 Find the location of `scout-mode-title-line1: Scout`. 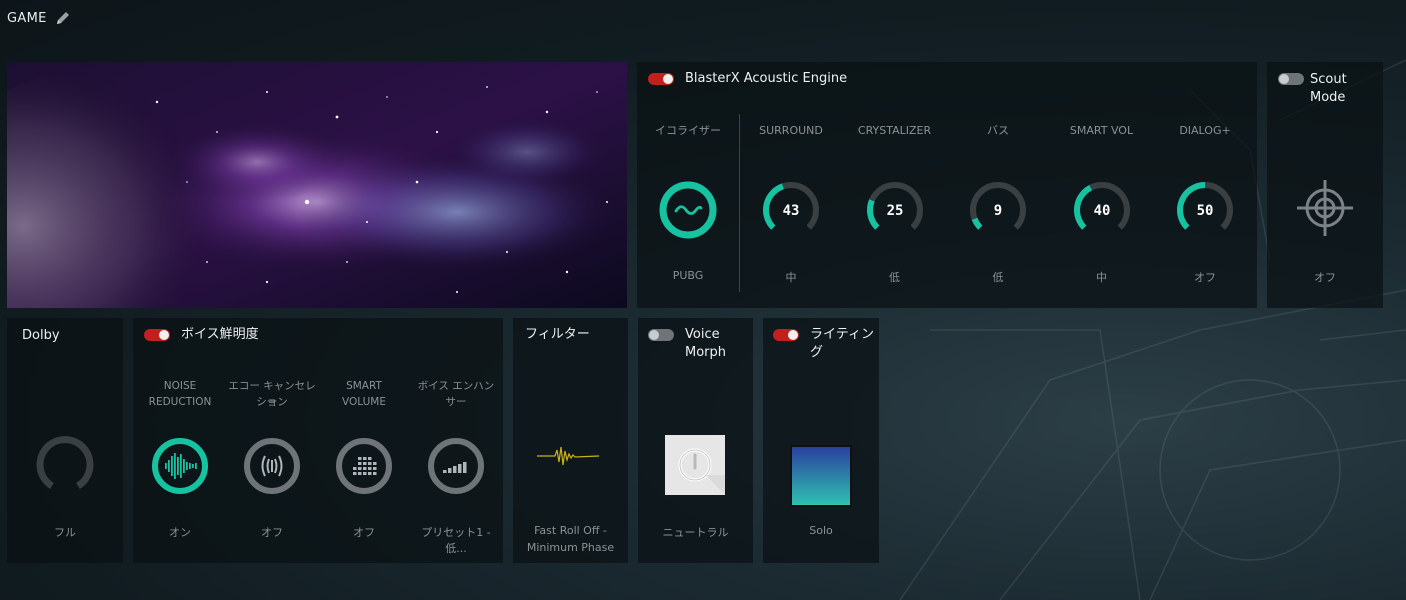

scout-mode-title-line1: Scout is located at coordinates (1328, 79).